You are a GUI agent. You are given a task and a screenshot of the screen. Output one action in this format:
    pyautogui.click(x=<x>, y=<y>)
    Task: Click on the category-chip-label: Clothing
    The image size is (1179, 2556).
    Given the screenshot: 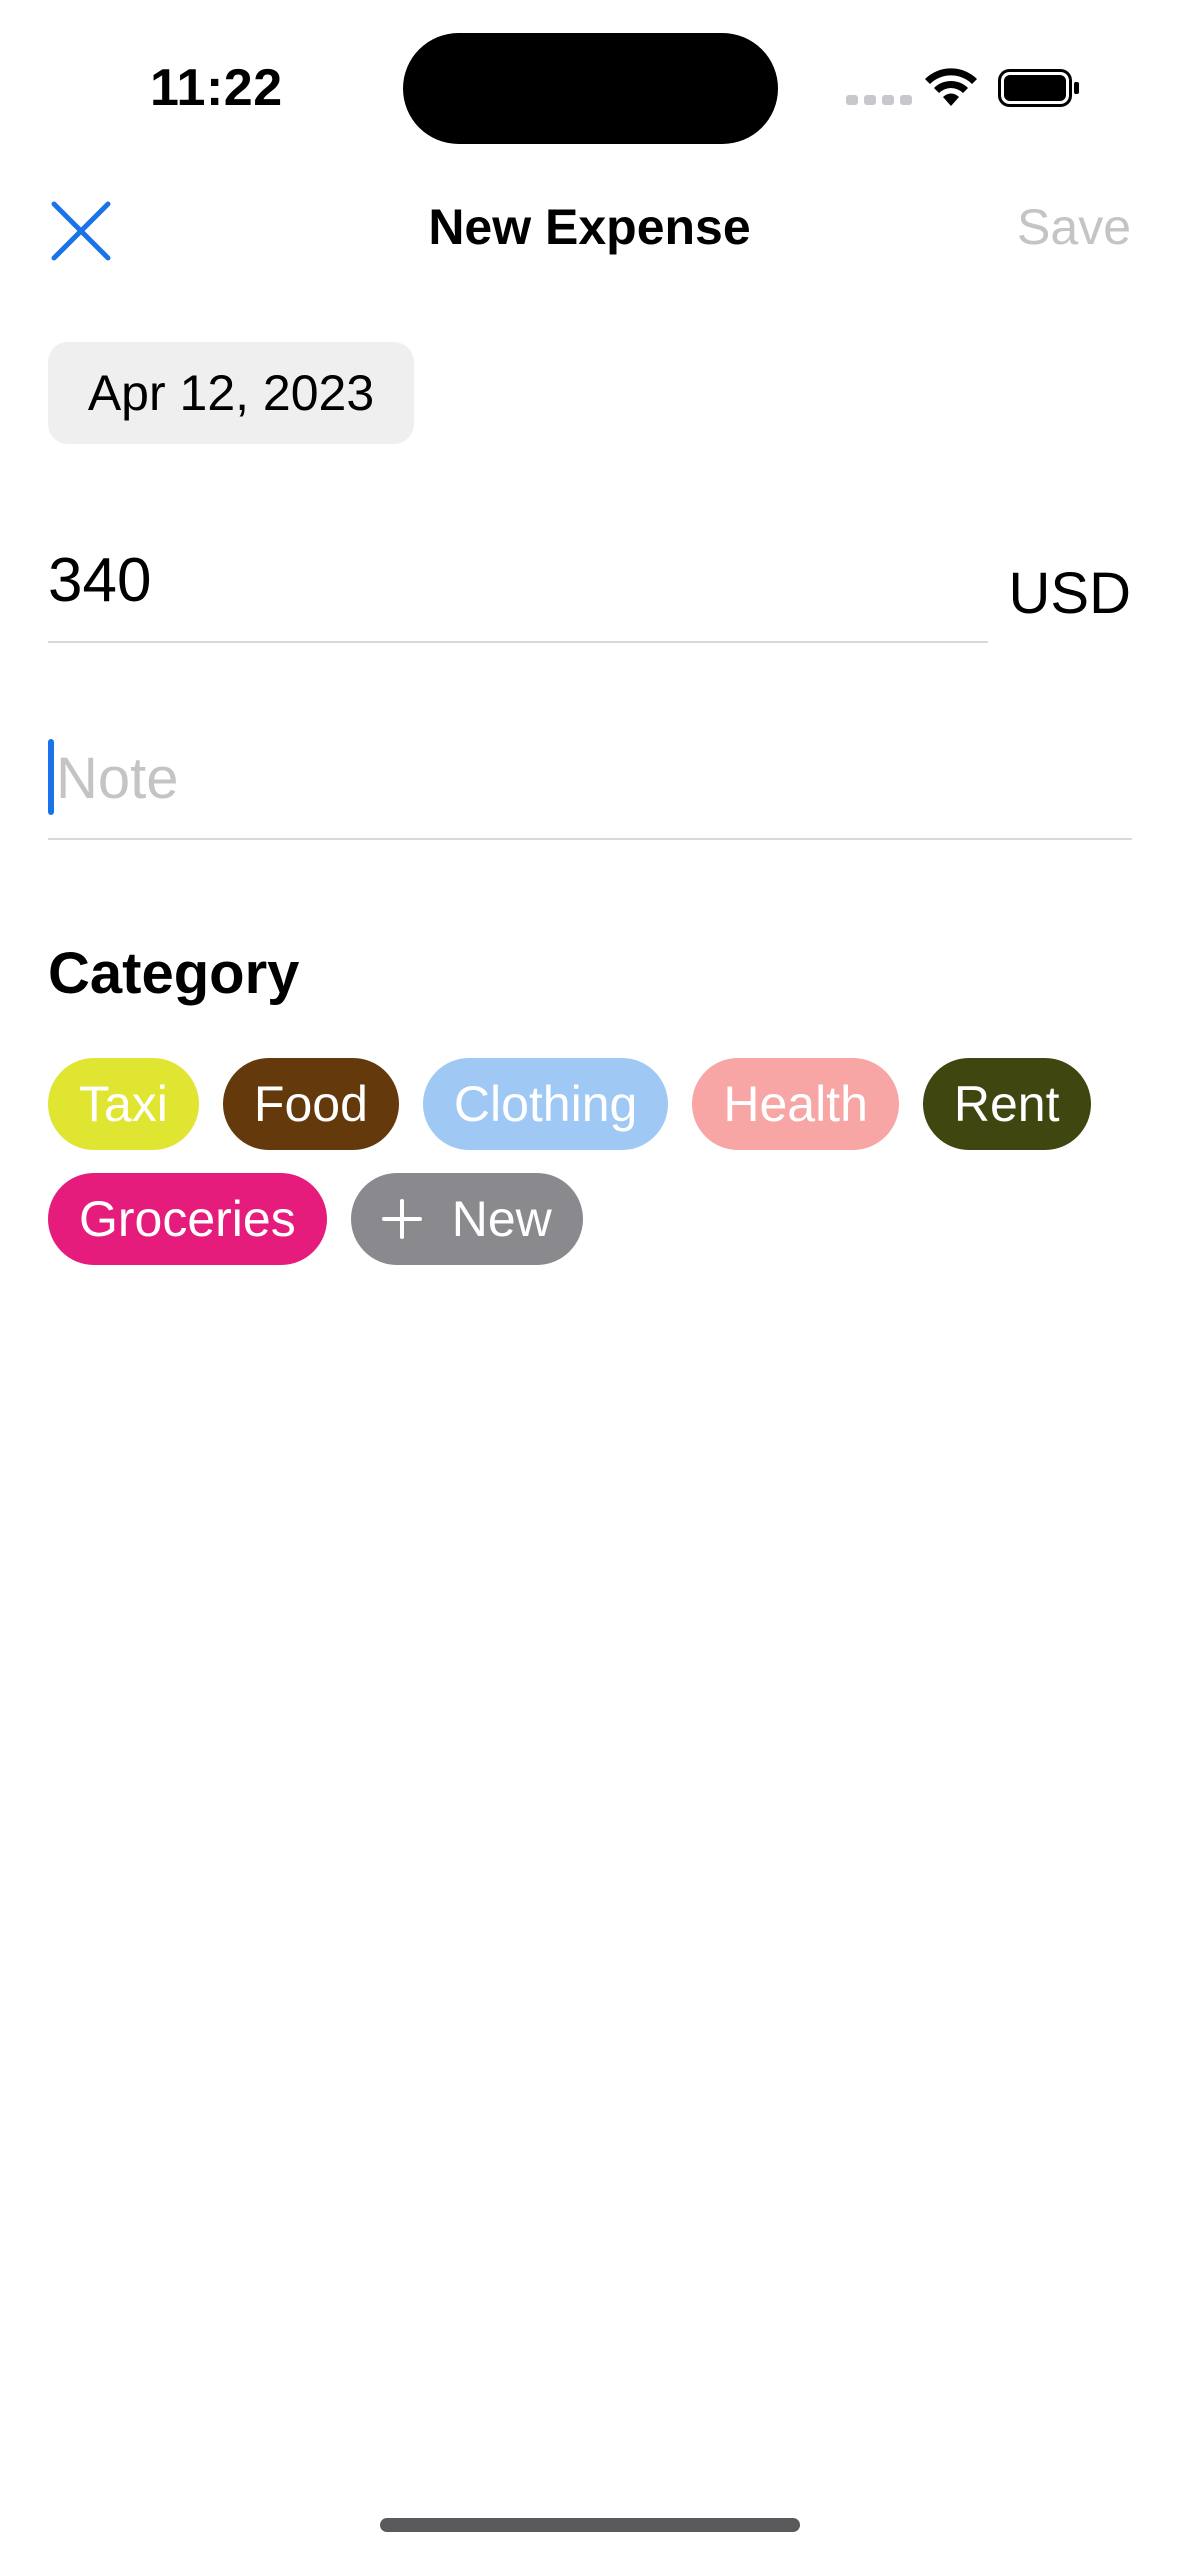 What is the action you would take?
    pyautogui.click(x=545, y=1104)
    